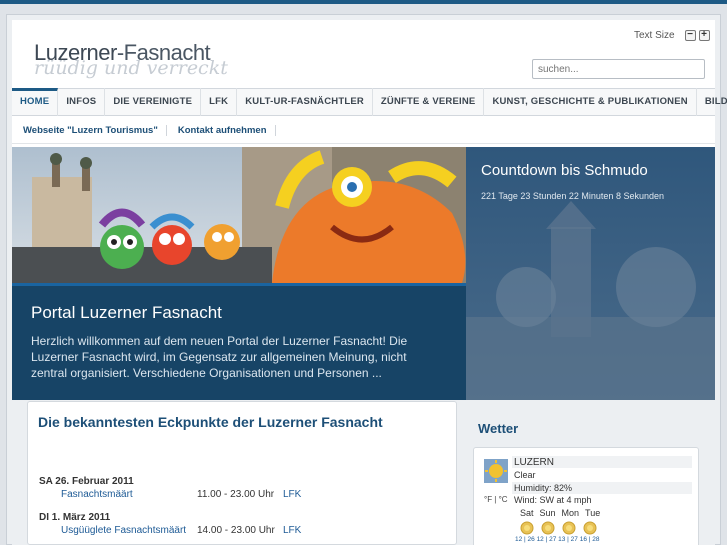 The width and height of the screenshot is (727, 545). Describe the element at coordinates (534, 462) in the screenshot. I see `weather-city: LUZERN` at that location.